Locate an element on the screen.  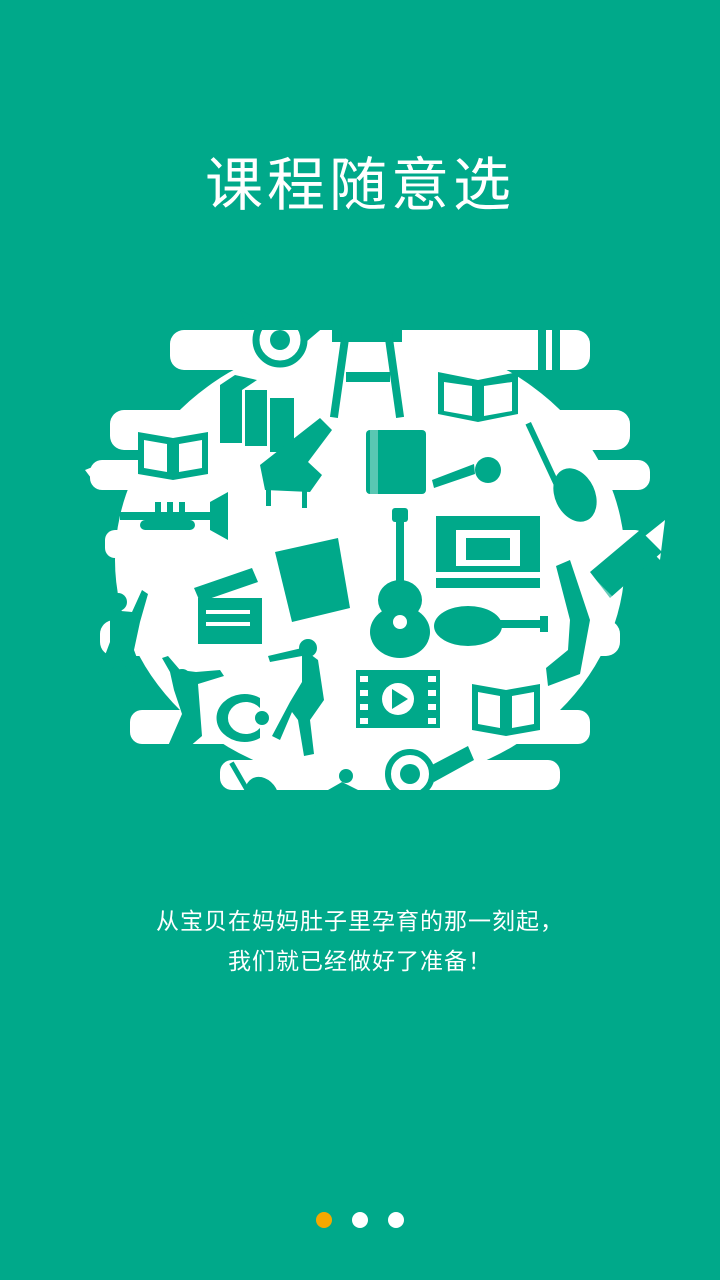
page-indicator is located at coordinates (360, 1220).